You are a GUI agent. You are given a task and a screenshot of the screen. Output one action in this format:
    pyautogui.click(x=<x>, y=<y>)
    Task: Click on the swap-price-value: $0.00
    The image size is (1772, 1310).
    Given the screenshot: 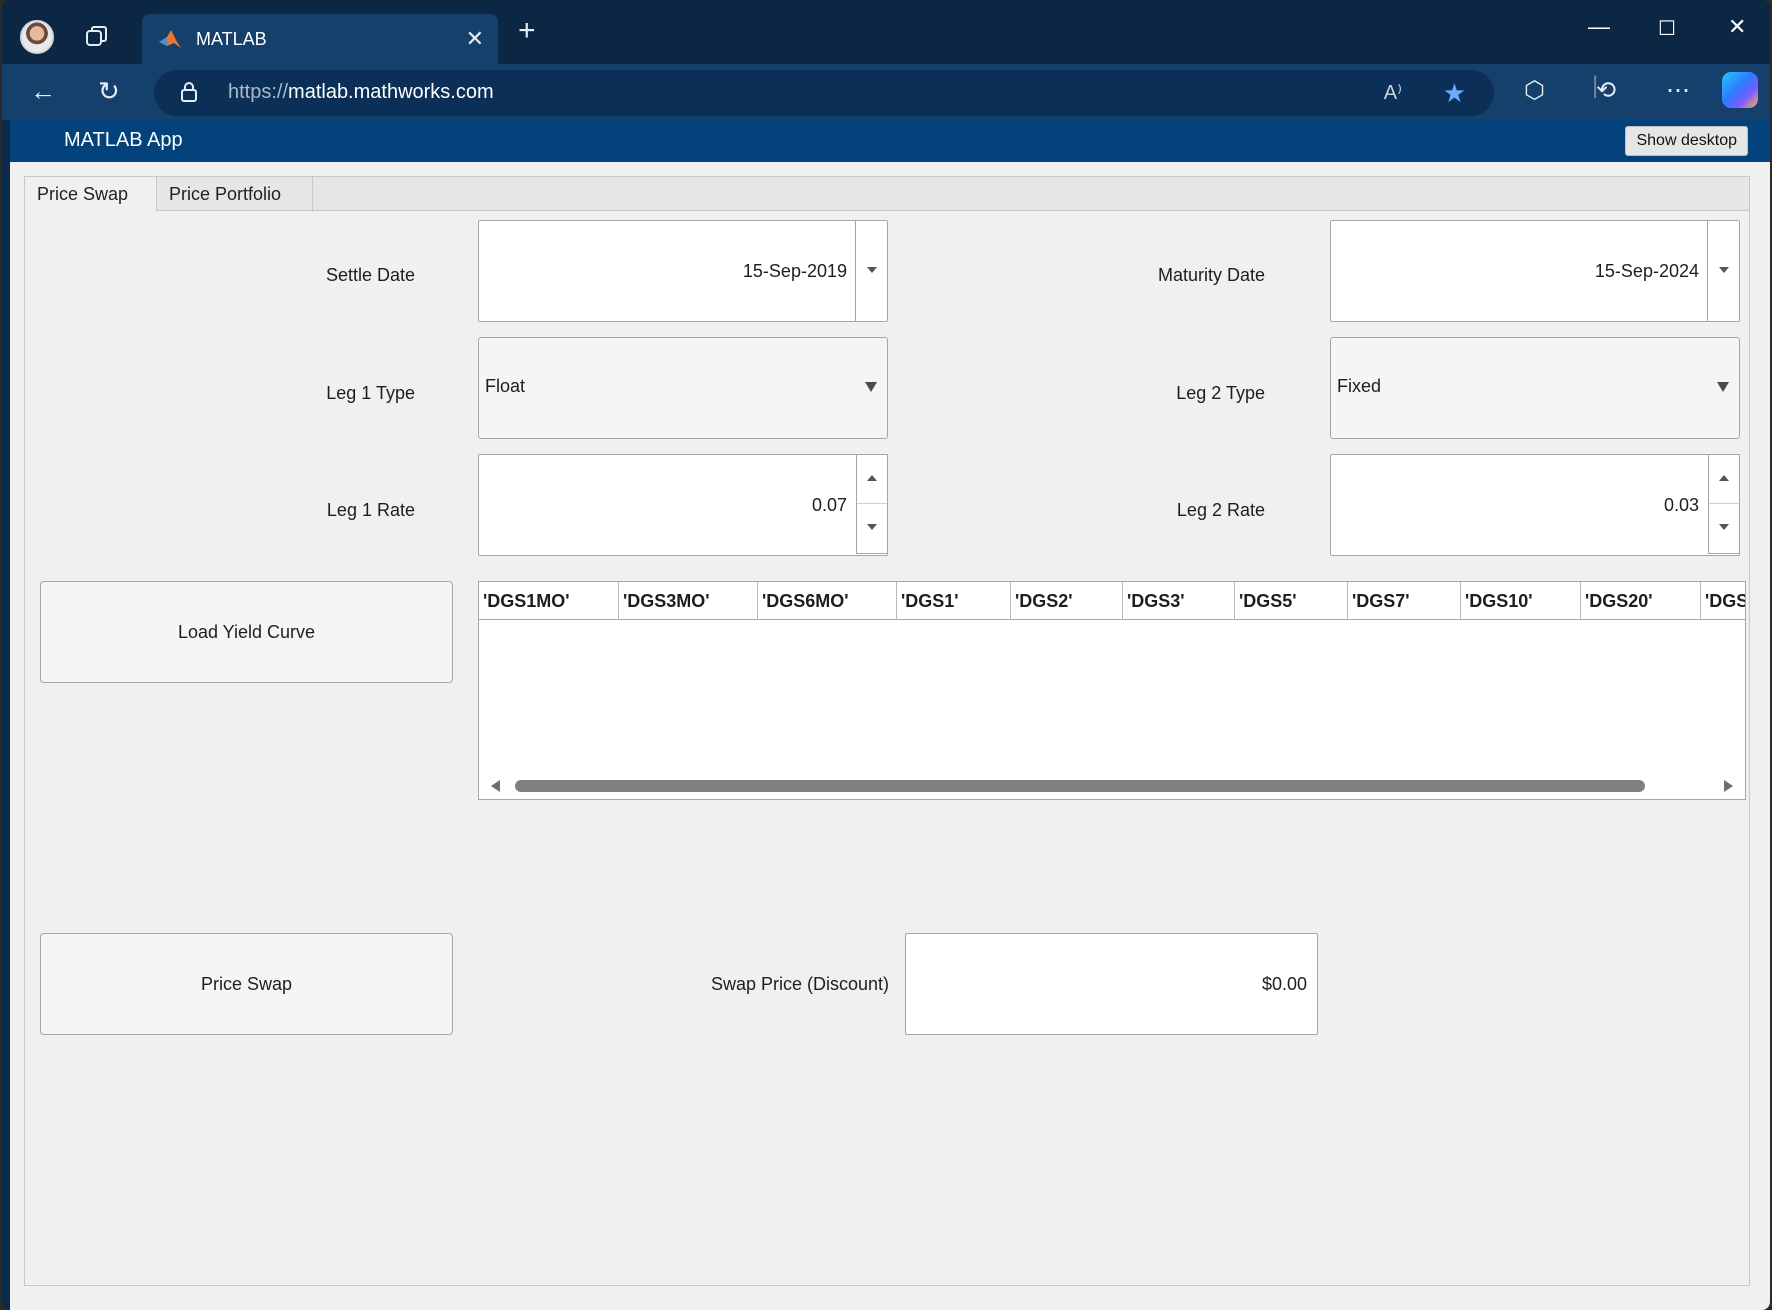 What is the action you would take?
    pyautogui.click(x=1284, y=984)
    